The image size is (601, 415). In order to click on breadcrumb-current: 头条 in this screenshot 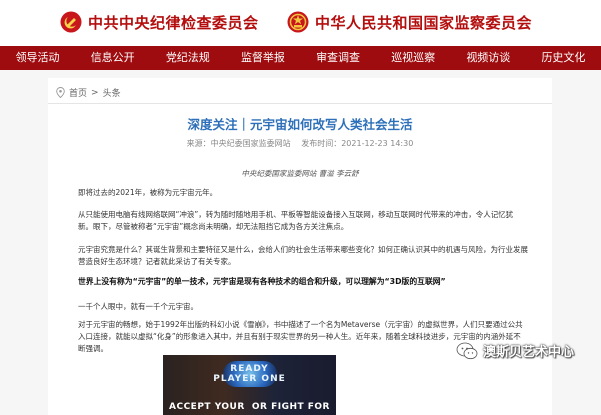, I will do `click(112, 92)`.